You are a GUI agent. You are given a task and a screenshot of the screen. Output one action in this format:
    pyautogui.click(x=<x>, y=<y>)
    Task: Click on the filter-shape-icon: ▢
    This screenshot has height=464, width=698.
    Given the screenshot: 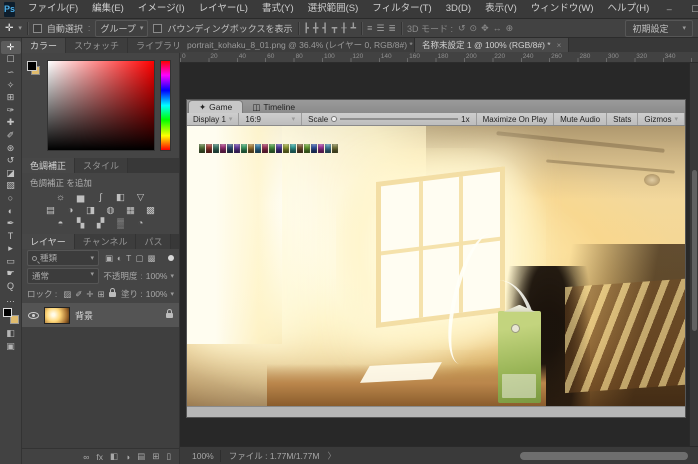 What is the action you would take?
    pyautogui.click(x=139, y=258)
    